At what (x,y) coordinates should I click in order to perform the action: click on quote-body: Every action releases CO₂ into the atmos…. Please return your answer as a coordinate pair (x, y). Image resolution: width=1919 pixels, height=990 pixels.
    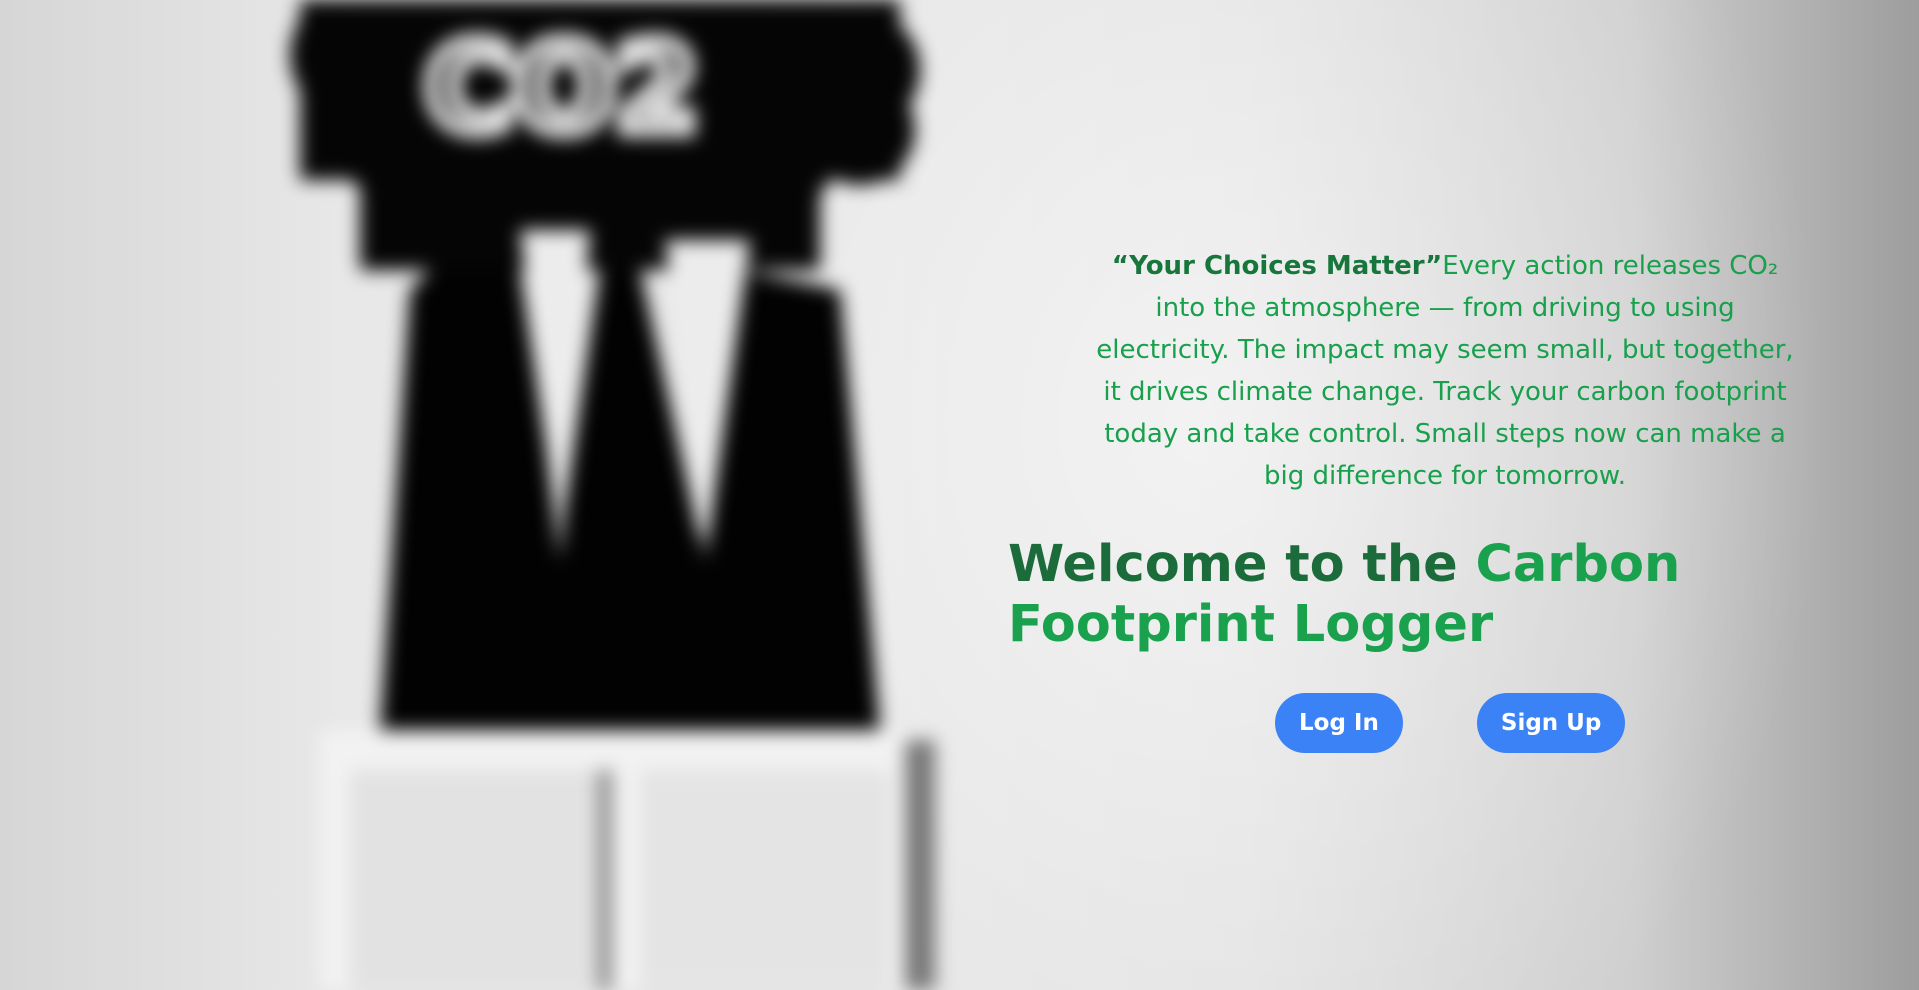
    Looking at the image, I should click on (1445, 371).